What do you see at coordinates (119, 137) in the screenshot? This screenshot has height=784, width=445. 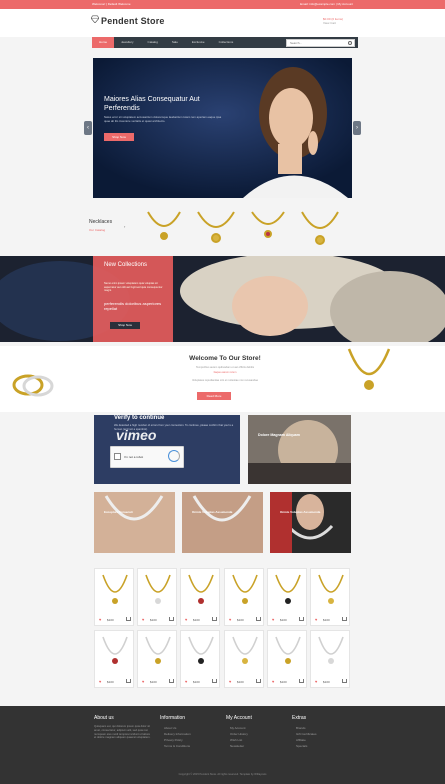 I see `hero-shop-button: Shop Now` at bounding box center [119, 137].